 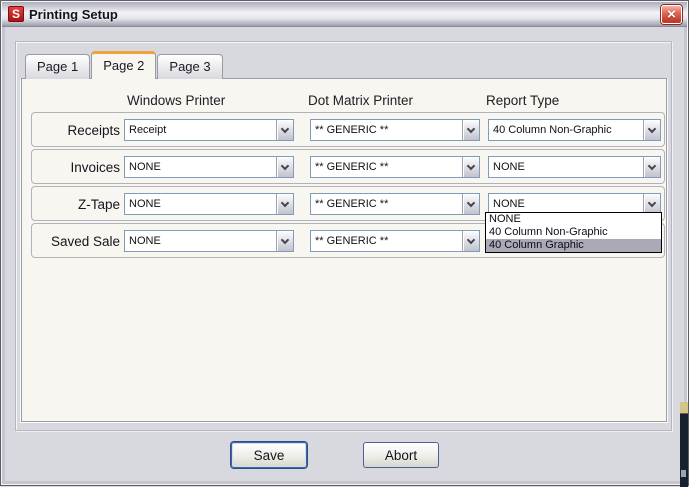 What do you see at coordinates (148, 130) in the screenshot?
I see `combo-value: Receipt` at bounding box center [148, 130].